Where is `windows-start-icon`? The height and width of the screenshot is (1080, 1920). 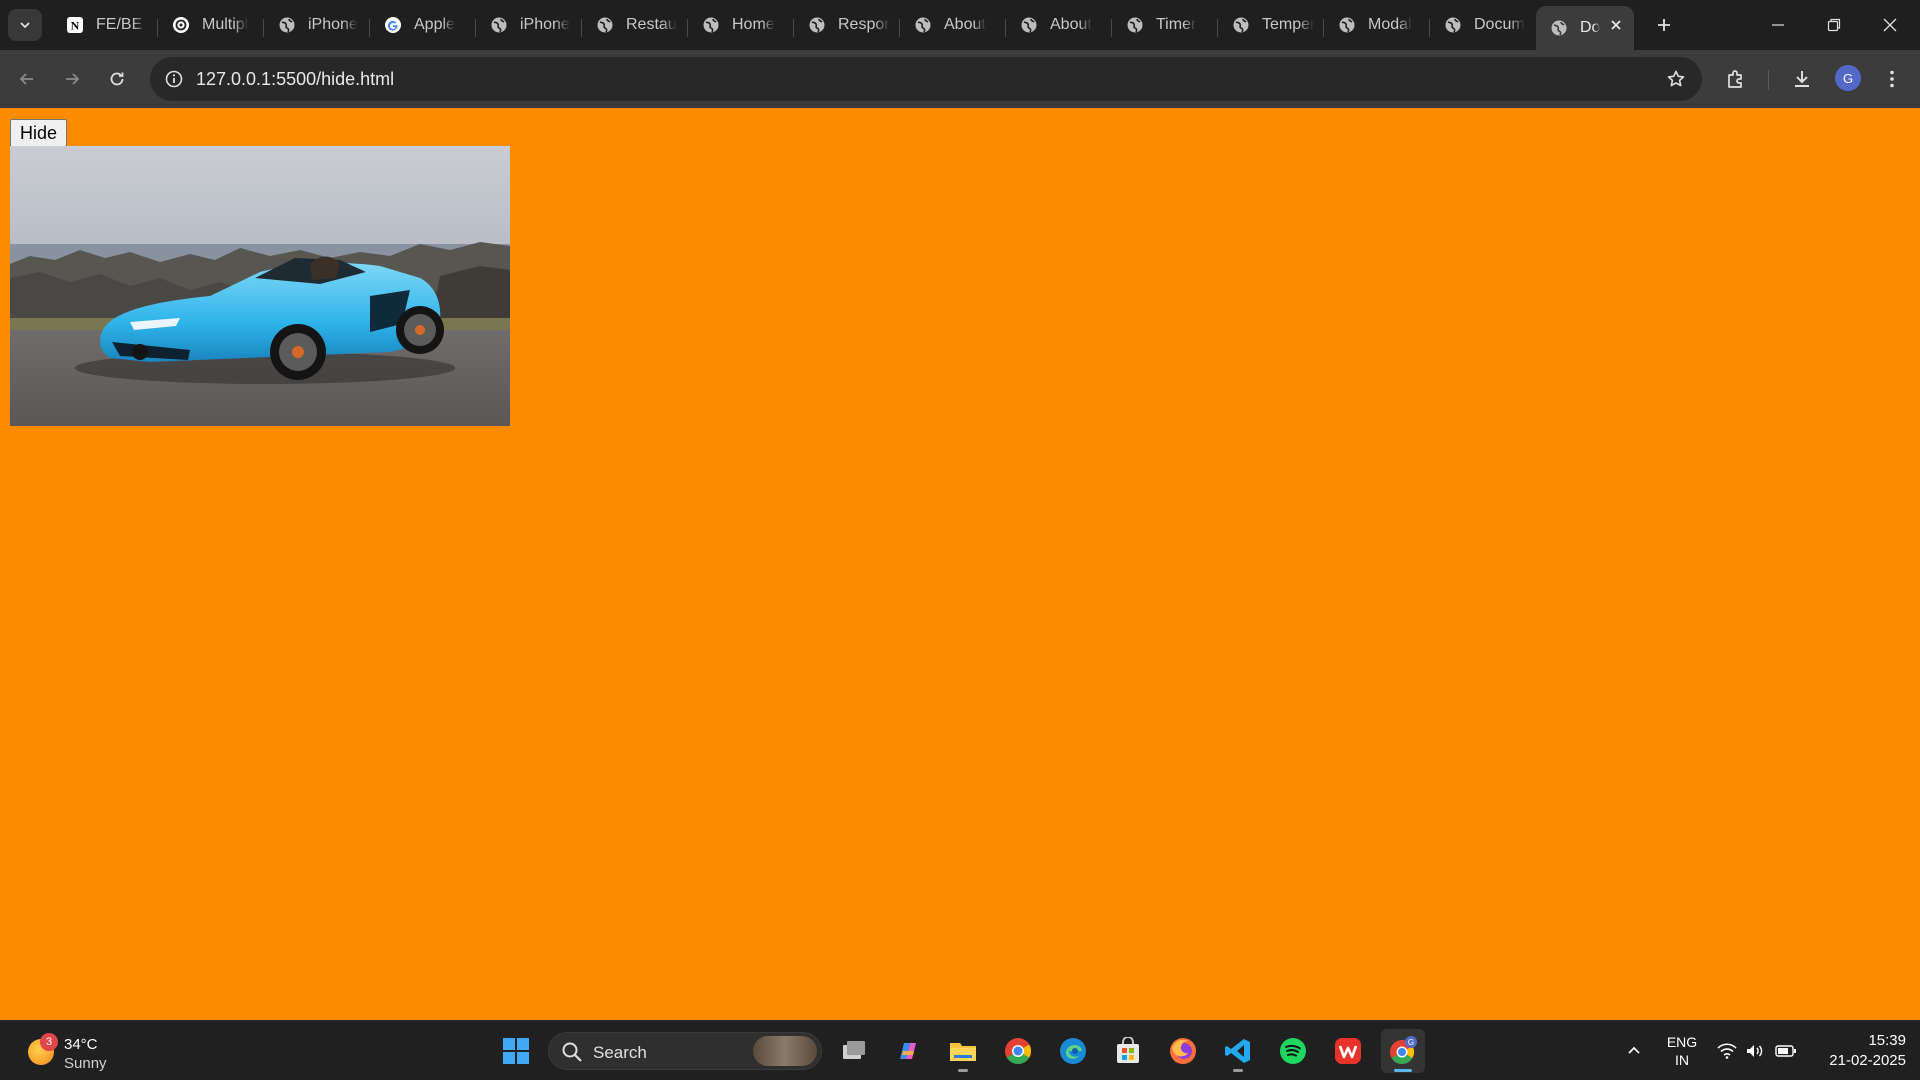 windows-start-icon is located at coordinates (516, 1051).